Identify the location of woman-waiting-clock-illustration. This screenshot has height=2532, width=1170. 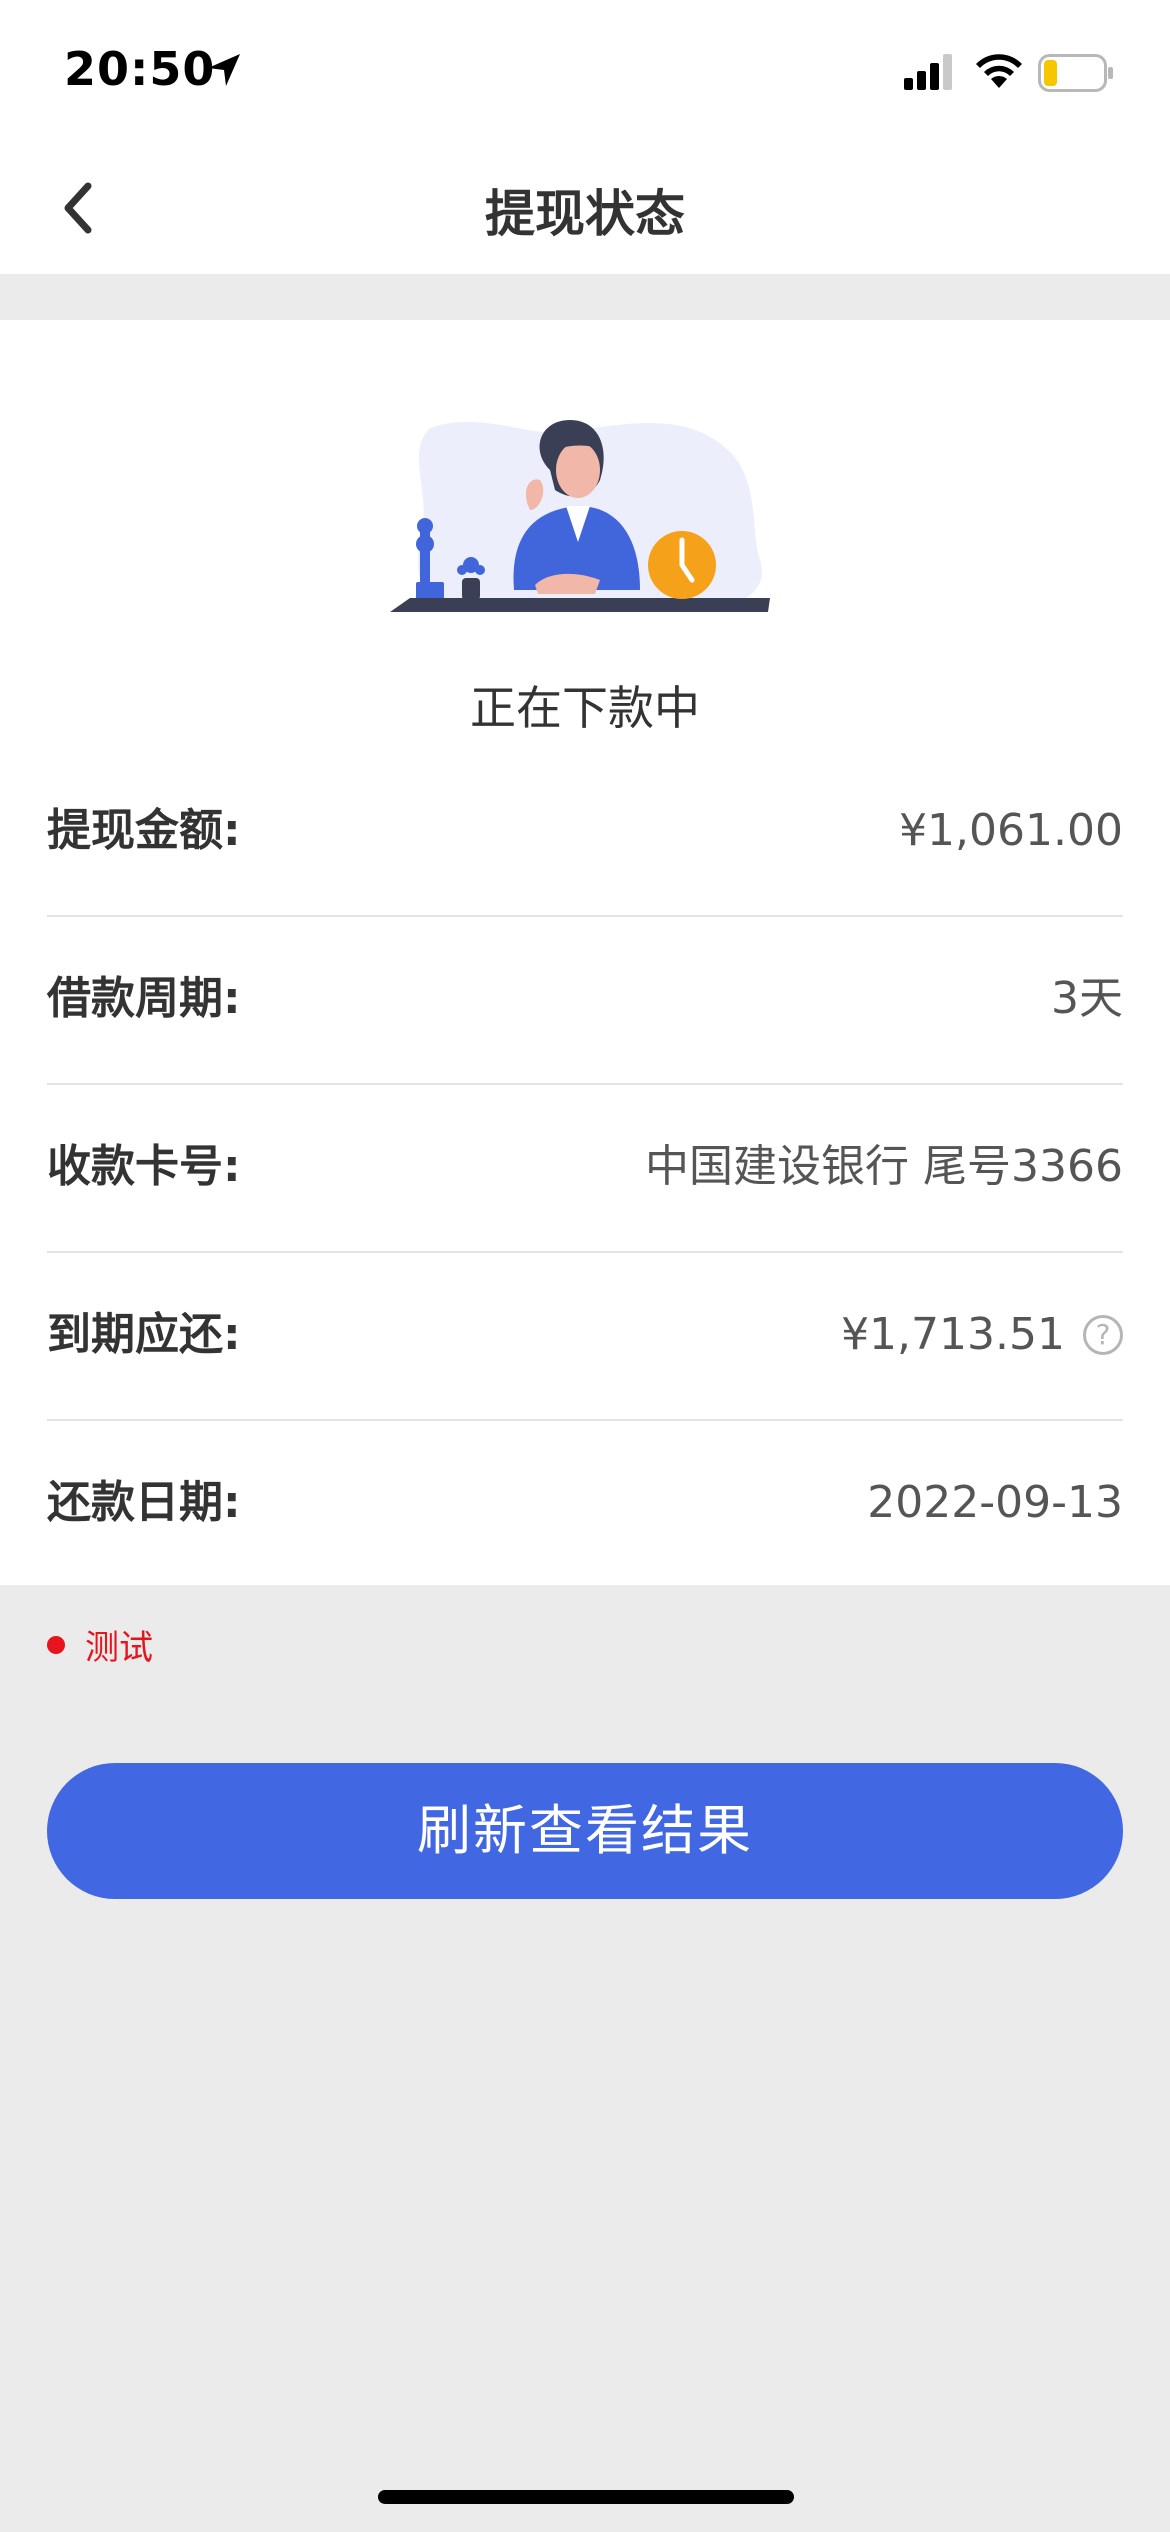
(580, 516).